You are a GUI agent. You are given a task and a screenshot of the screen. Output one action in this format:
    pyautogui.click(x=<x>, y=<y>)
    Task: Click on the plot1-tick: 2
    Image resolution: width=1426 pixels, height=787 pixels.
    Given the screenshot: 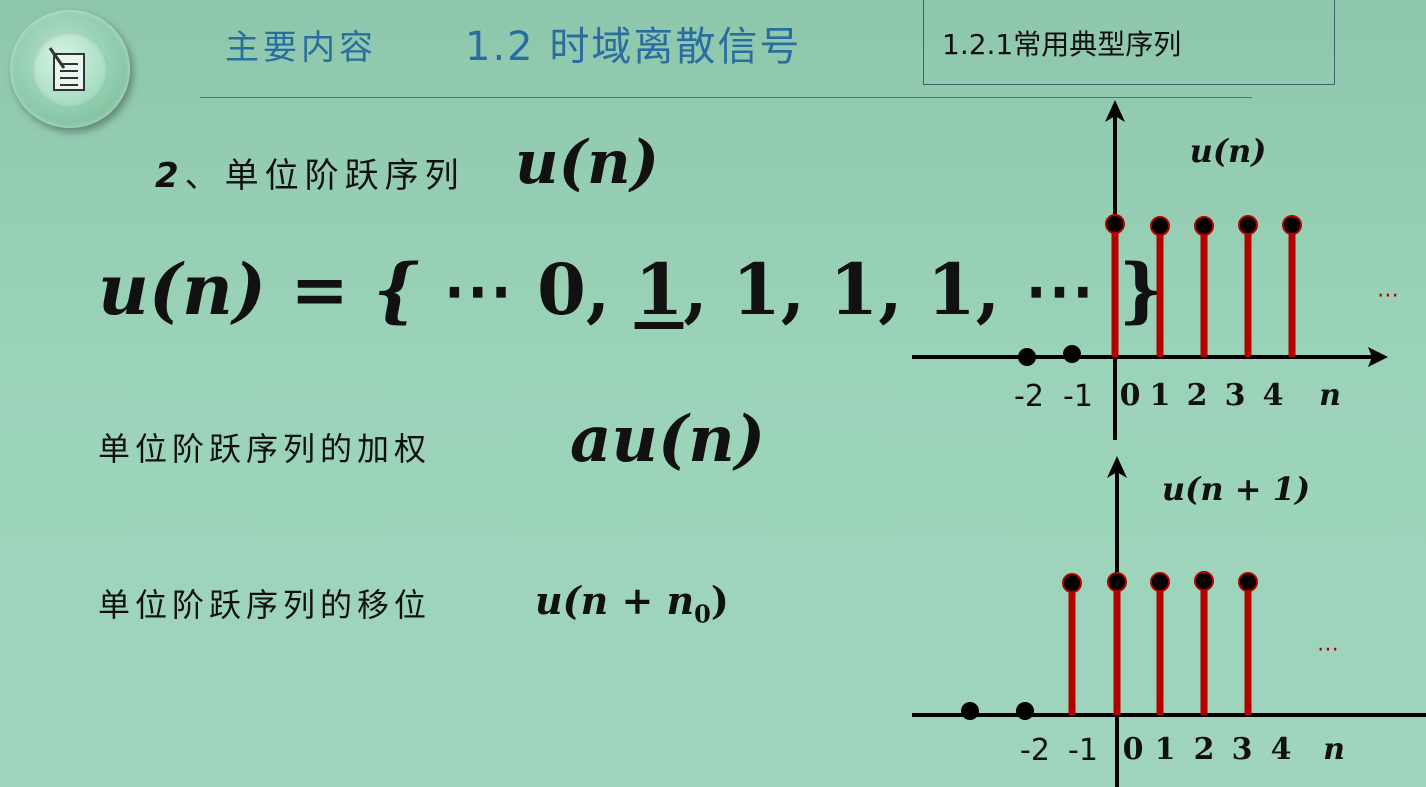 What is the action you would take?
    pyautogui.click(x=1197, y=395)
    